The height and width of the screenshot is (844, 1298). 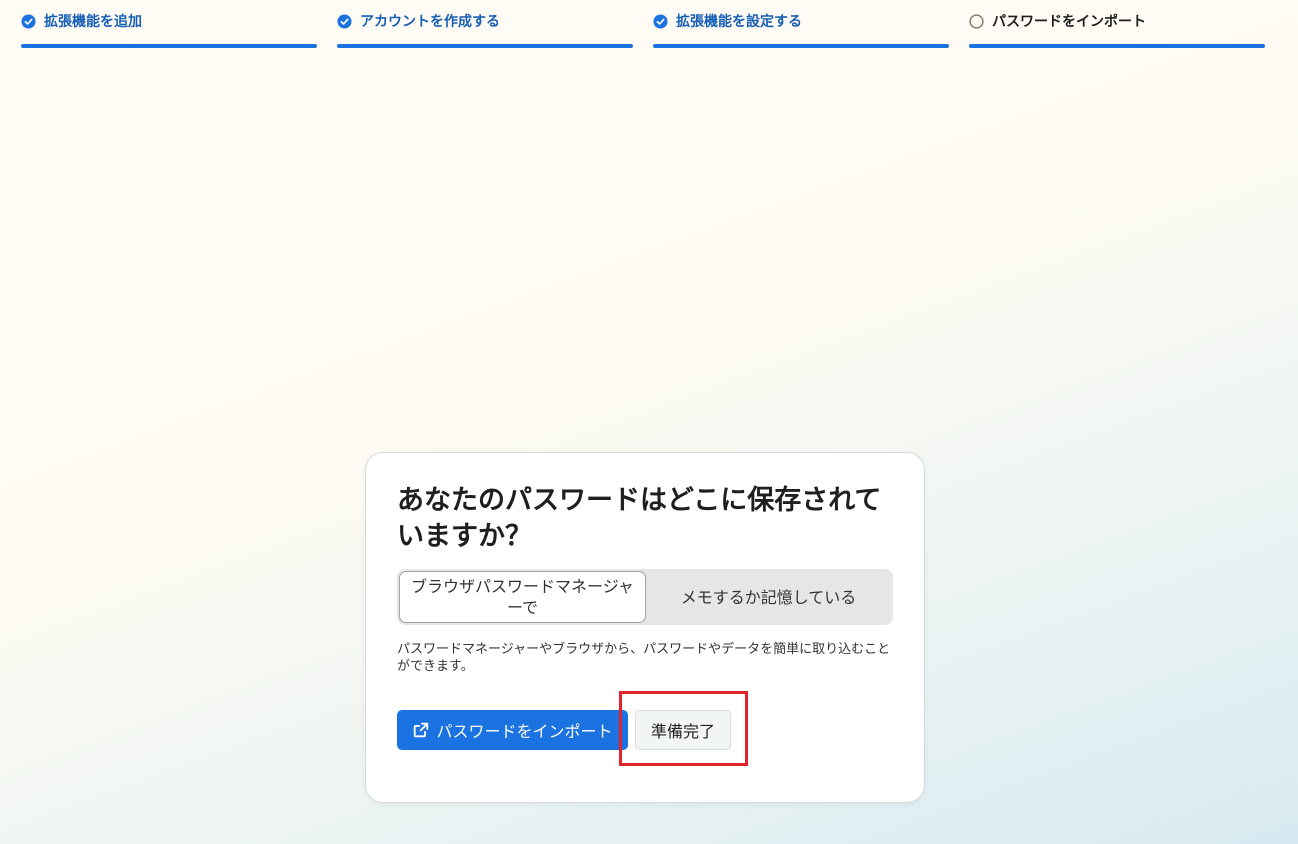 I want to click on step-import-passwords: パスワードをインポート, so click(x=1117, y=25).